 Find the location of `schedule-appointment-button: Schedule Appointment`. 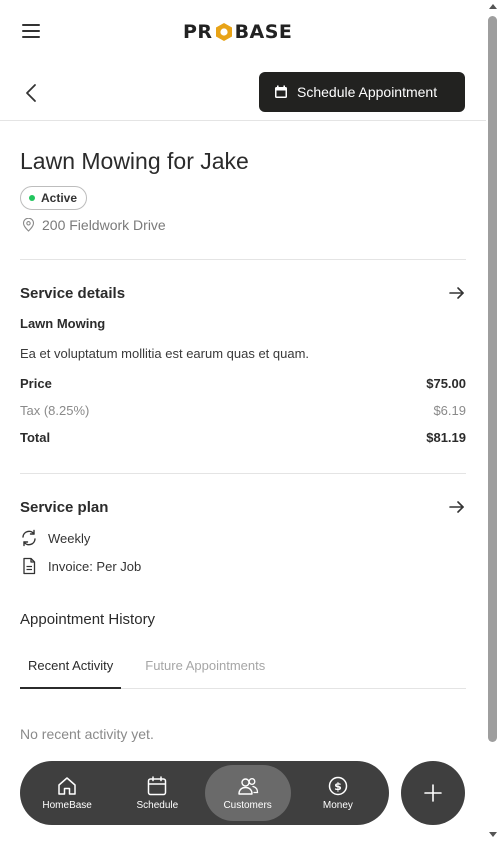

schedule-appointment-button: Schedule Appointment is located at coordinates (362, 92).